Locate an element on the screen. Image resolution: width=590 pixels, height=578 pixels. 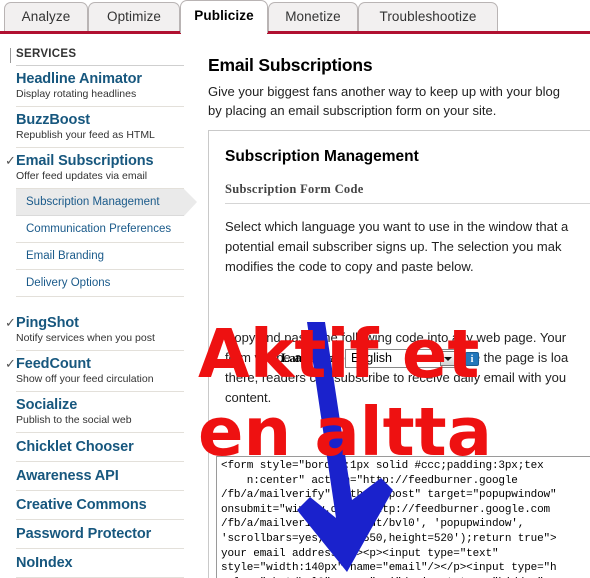
language-select-value: English is located at coordinates (371, 358).